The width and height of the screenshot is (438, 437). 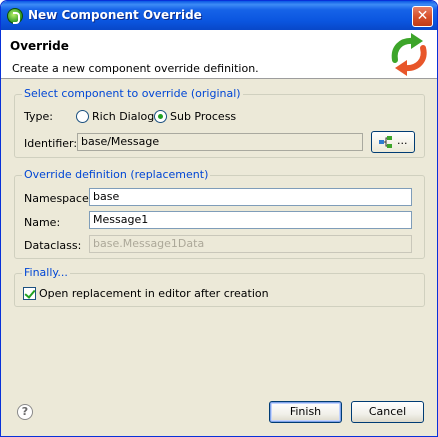 What do you see at coordinates (305, 412) in the screenshot?
I see `finish-button: Finish` at bounding box center [305, 412].